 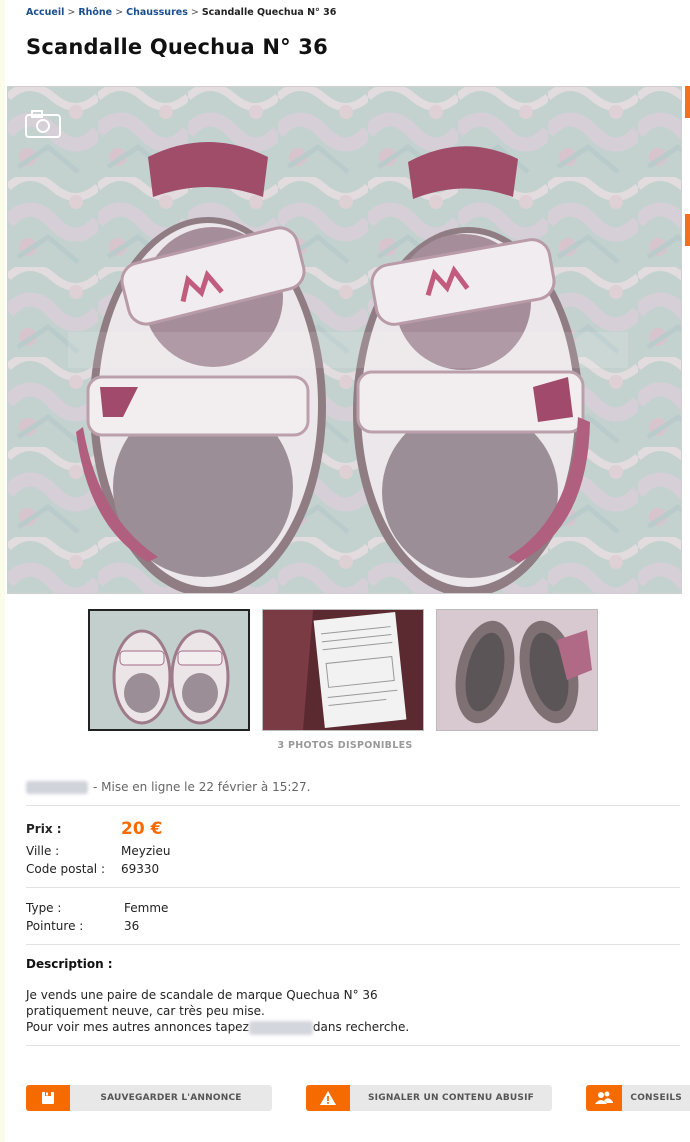 I want to click on price-value: 20 €, so click(x=142, y=829).